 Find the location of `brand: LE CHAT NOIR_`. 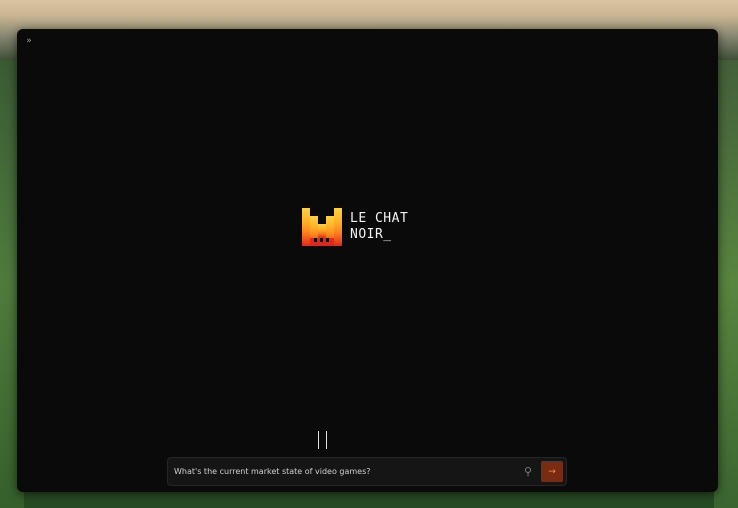

brand: LE CHAT NOIR_ is located at coordinates (355, 227).